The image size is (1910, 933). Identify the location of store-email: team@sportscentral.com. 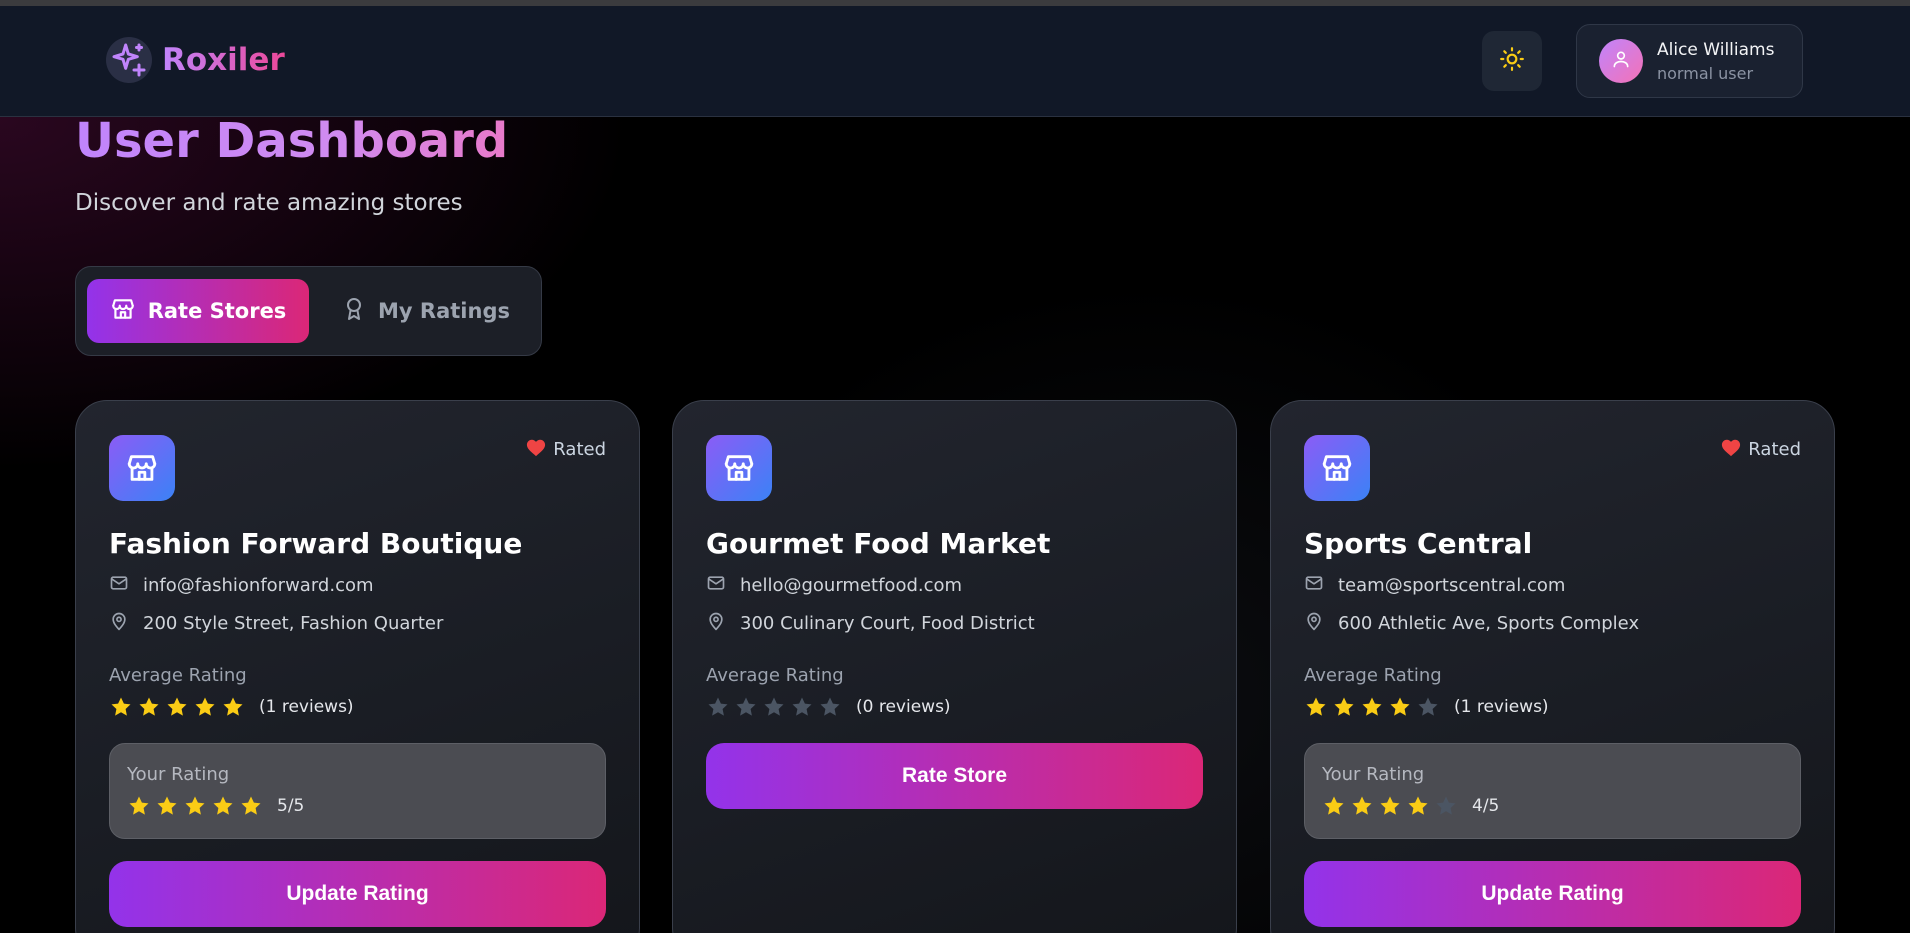
(1434, 585).